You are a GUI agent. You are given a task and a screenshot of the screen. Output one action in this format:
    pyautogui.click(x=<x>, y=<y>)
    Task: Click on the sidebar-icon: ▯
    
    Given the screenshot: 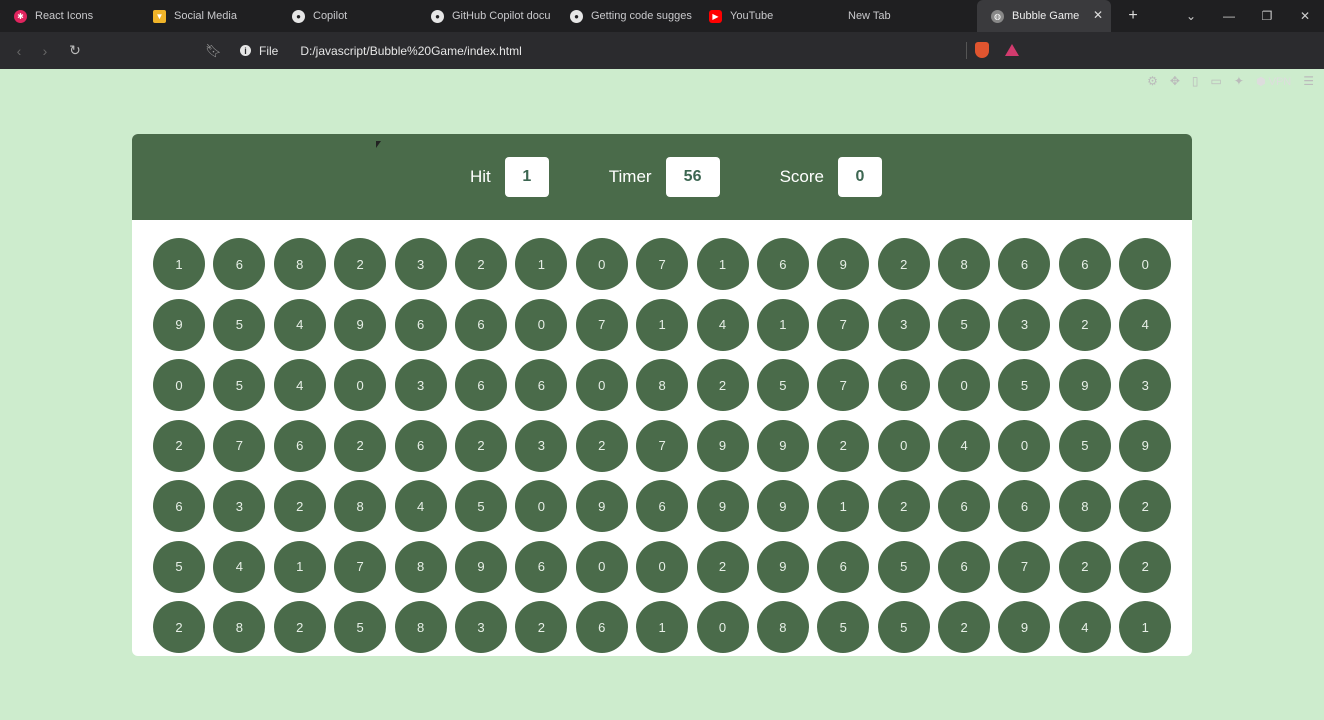 What is the action you would take?
    pyautogui.click(x=1195, y=81)
    